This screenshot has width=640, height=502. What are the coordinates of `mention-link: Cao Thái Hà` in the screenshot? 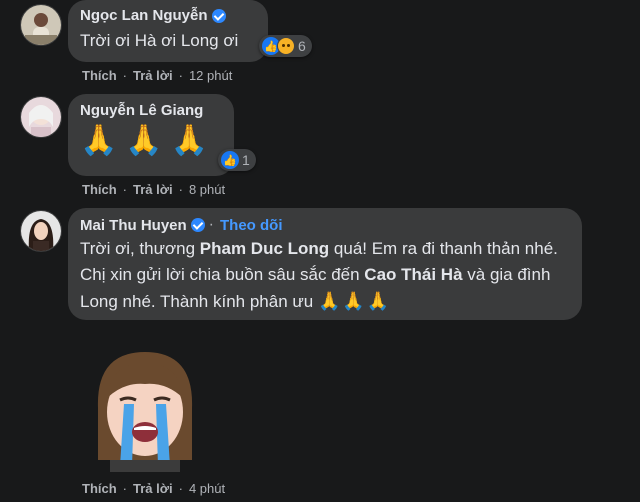 It's located at (413, 274).